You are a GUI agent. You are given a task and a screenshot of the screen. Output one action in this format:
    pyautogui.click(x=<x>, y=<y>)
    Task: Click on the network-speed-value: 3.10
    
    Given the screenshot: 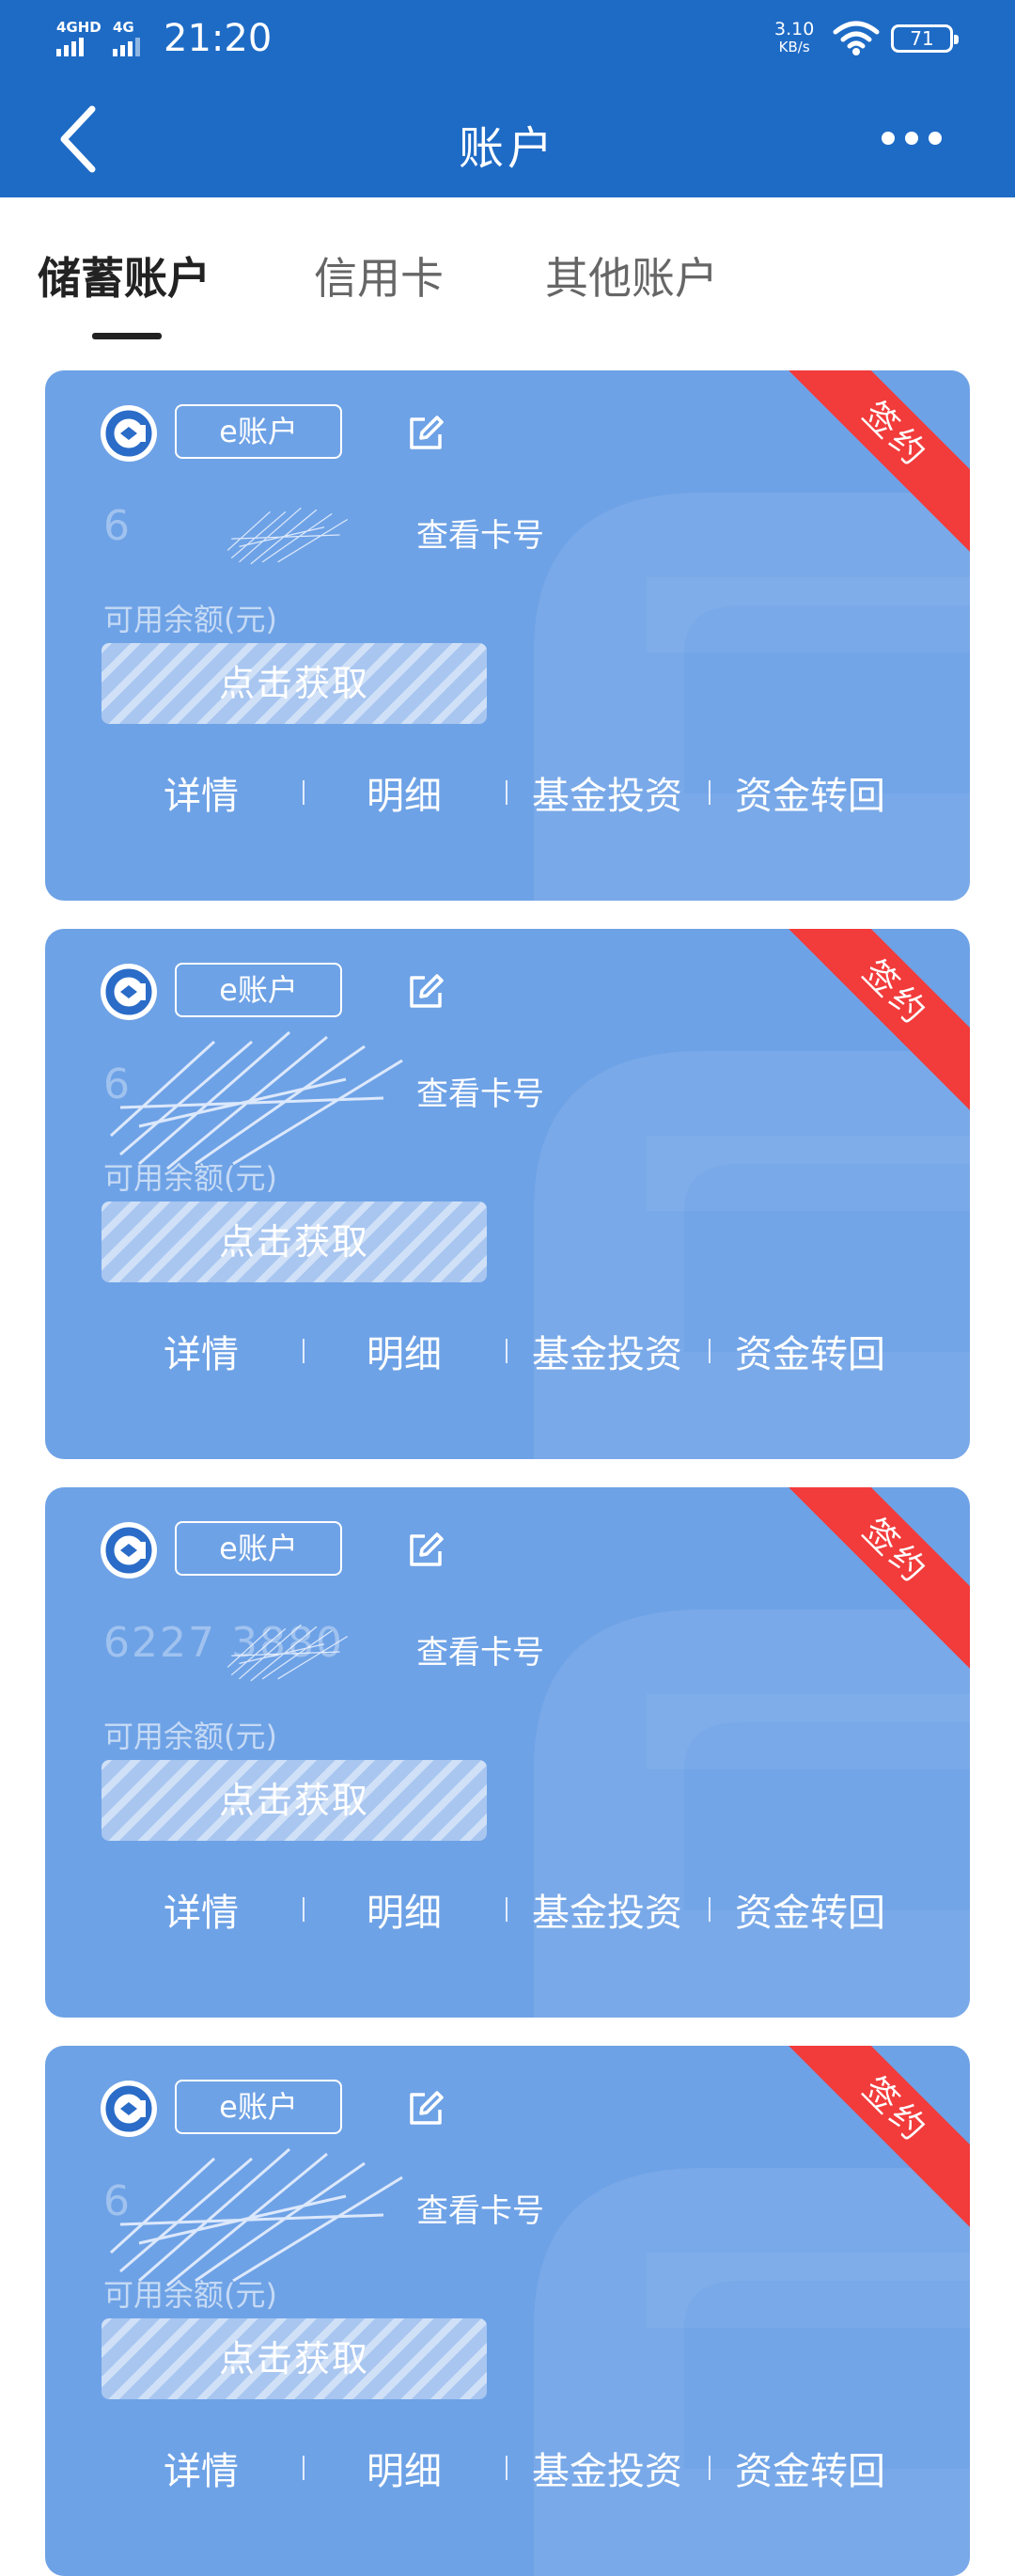 What is the action you would take?
    pyautogui.click(x=794, y=29)
    